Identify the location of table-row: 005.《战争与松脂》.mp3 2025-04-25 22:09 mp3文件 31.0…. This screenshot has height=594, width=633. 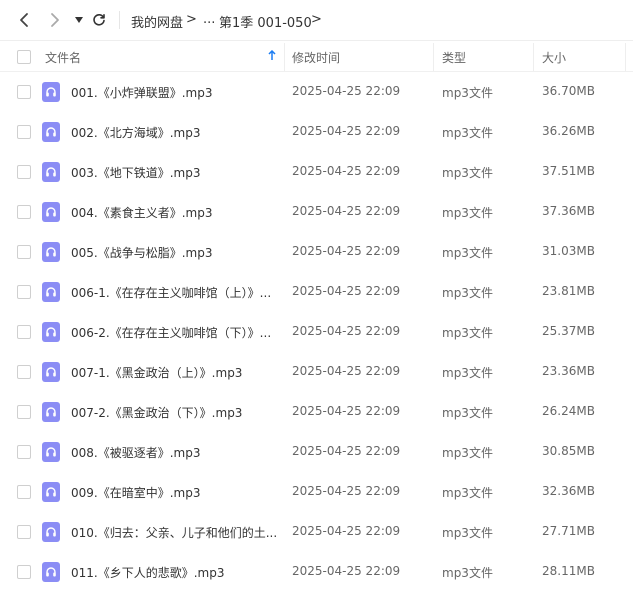
(316, 252).